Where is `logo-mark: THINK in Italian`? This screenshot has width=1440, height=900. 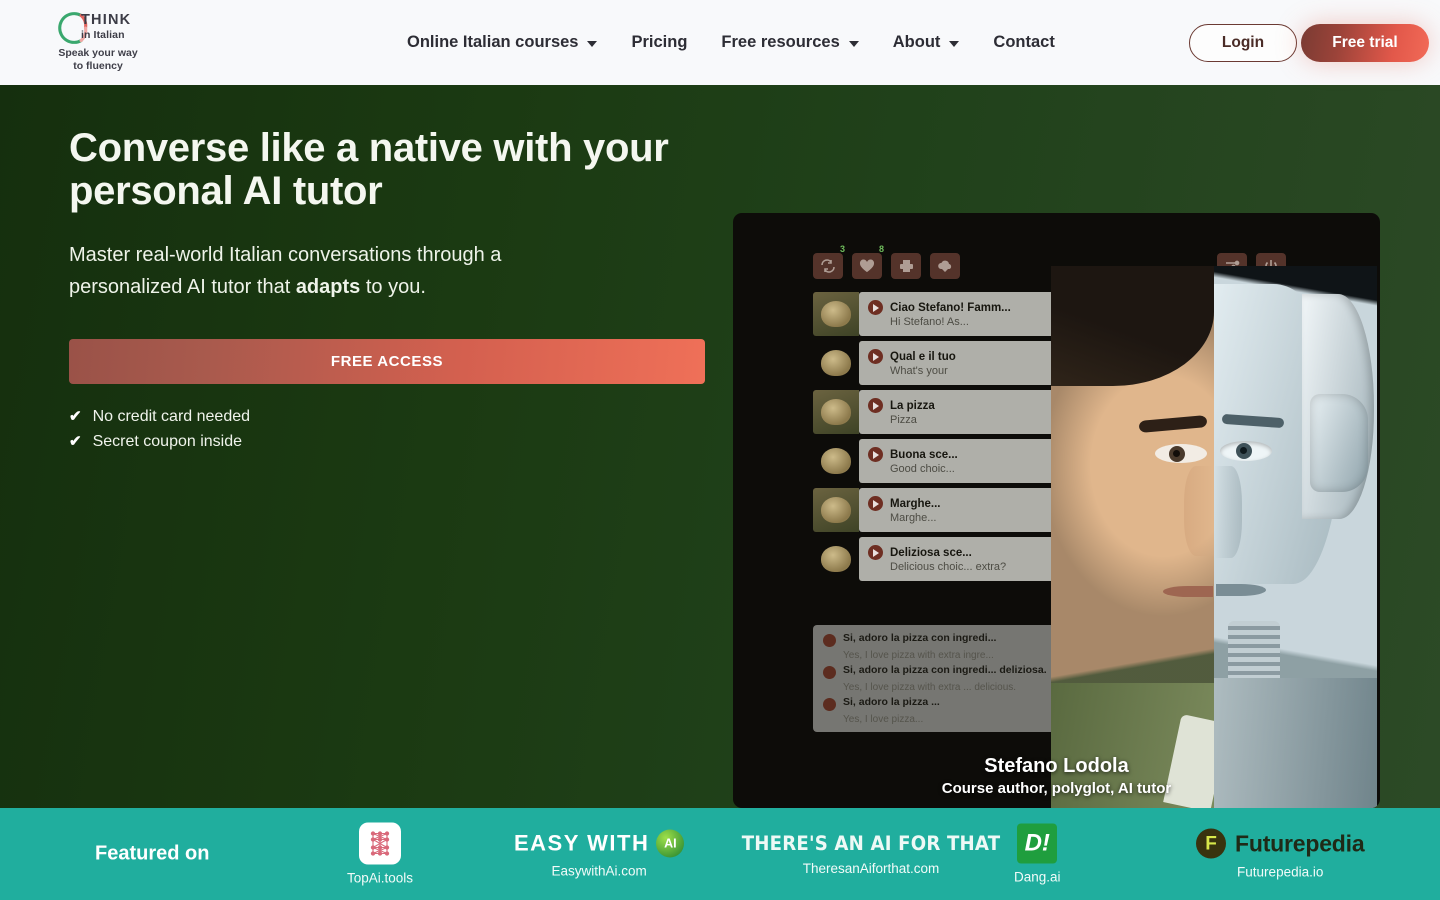
logo-mark: THINK in Italian is located at coordinates (98, 28).